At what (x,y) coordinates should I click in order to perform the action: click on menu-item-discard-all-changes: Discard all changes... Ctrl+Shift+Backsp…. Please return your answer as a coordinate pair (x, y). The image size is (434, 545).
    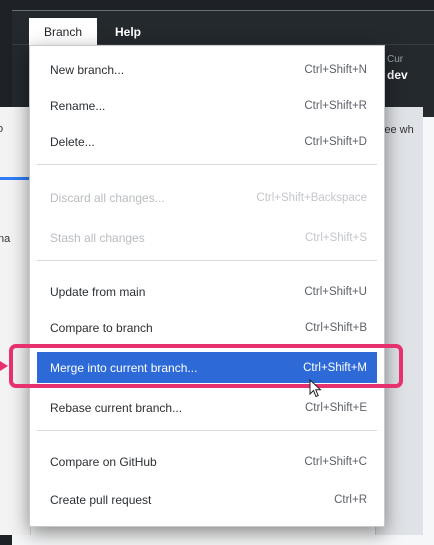
    Looking at the image, I should click on (207, 197).